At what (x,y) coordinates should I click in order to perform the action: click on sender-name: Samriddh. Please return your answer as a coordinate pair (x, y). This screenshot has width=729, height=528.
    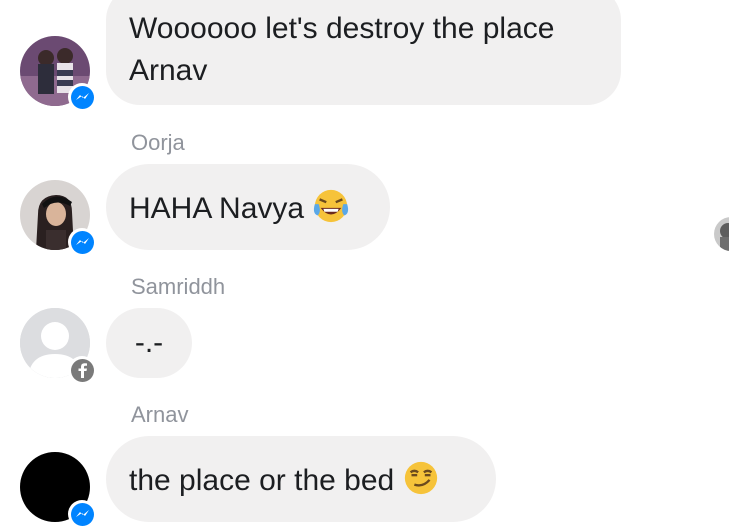
    Looking at the image, I should click on (178, 286).